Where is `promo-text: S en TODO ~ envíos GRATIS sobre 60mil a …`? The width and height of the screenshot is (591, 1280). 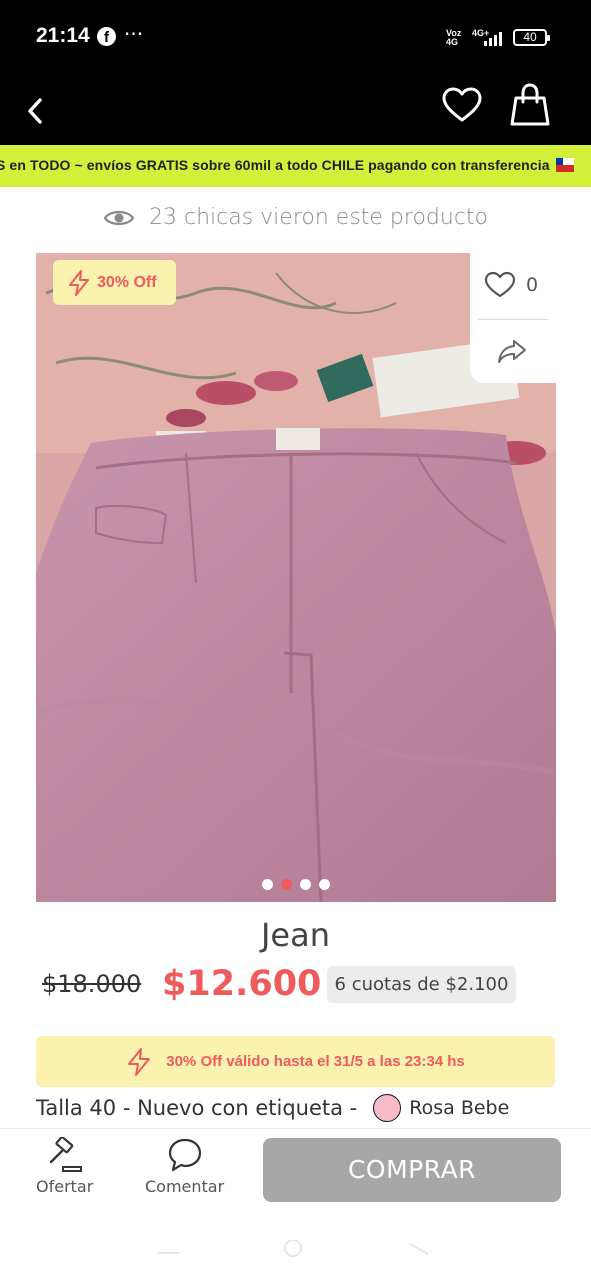 promo-text: S en TODO ~ envíos GRATIS sobre 60mil a … is located at coordinates (287, 165).